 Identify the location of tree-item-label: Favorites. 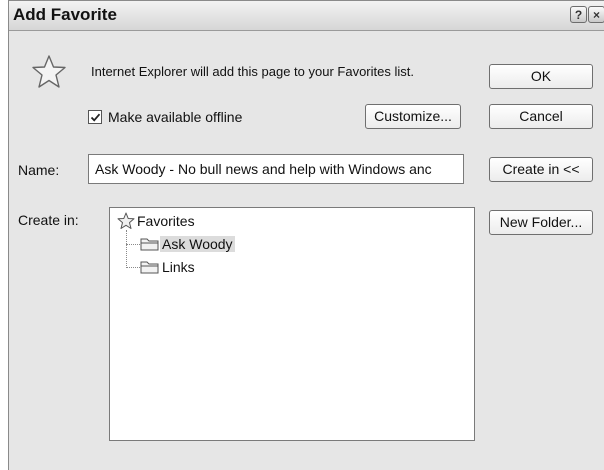
(166, 221).